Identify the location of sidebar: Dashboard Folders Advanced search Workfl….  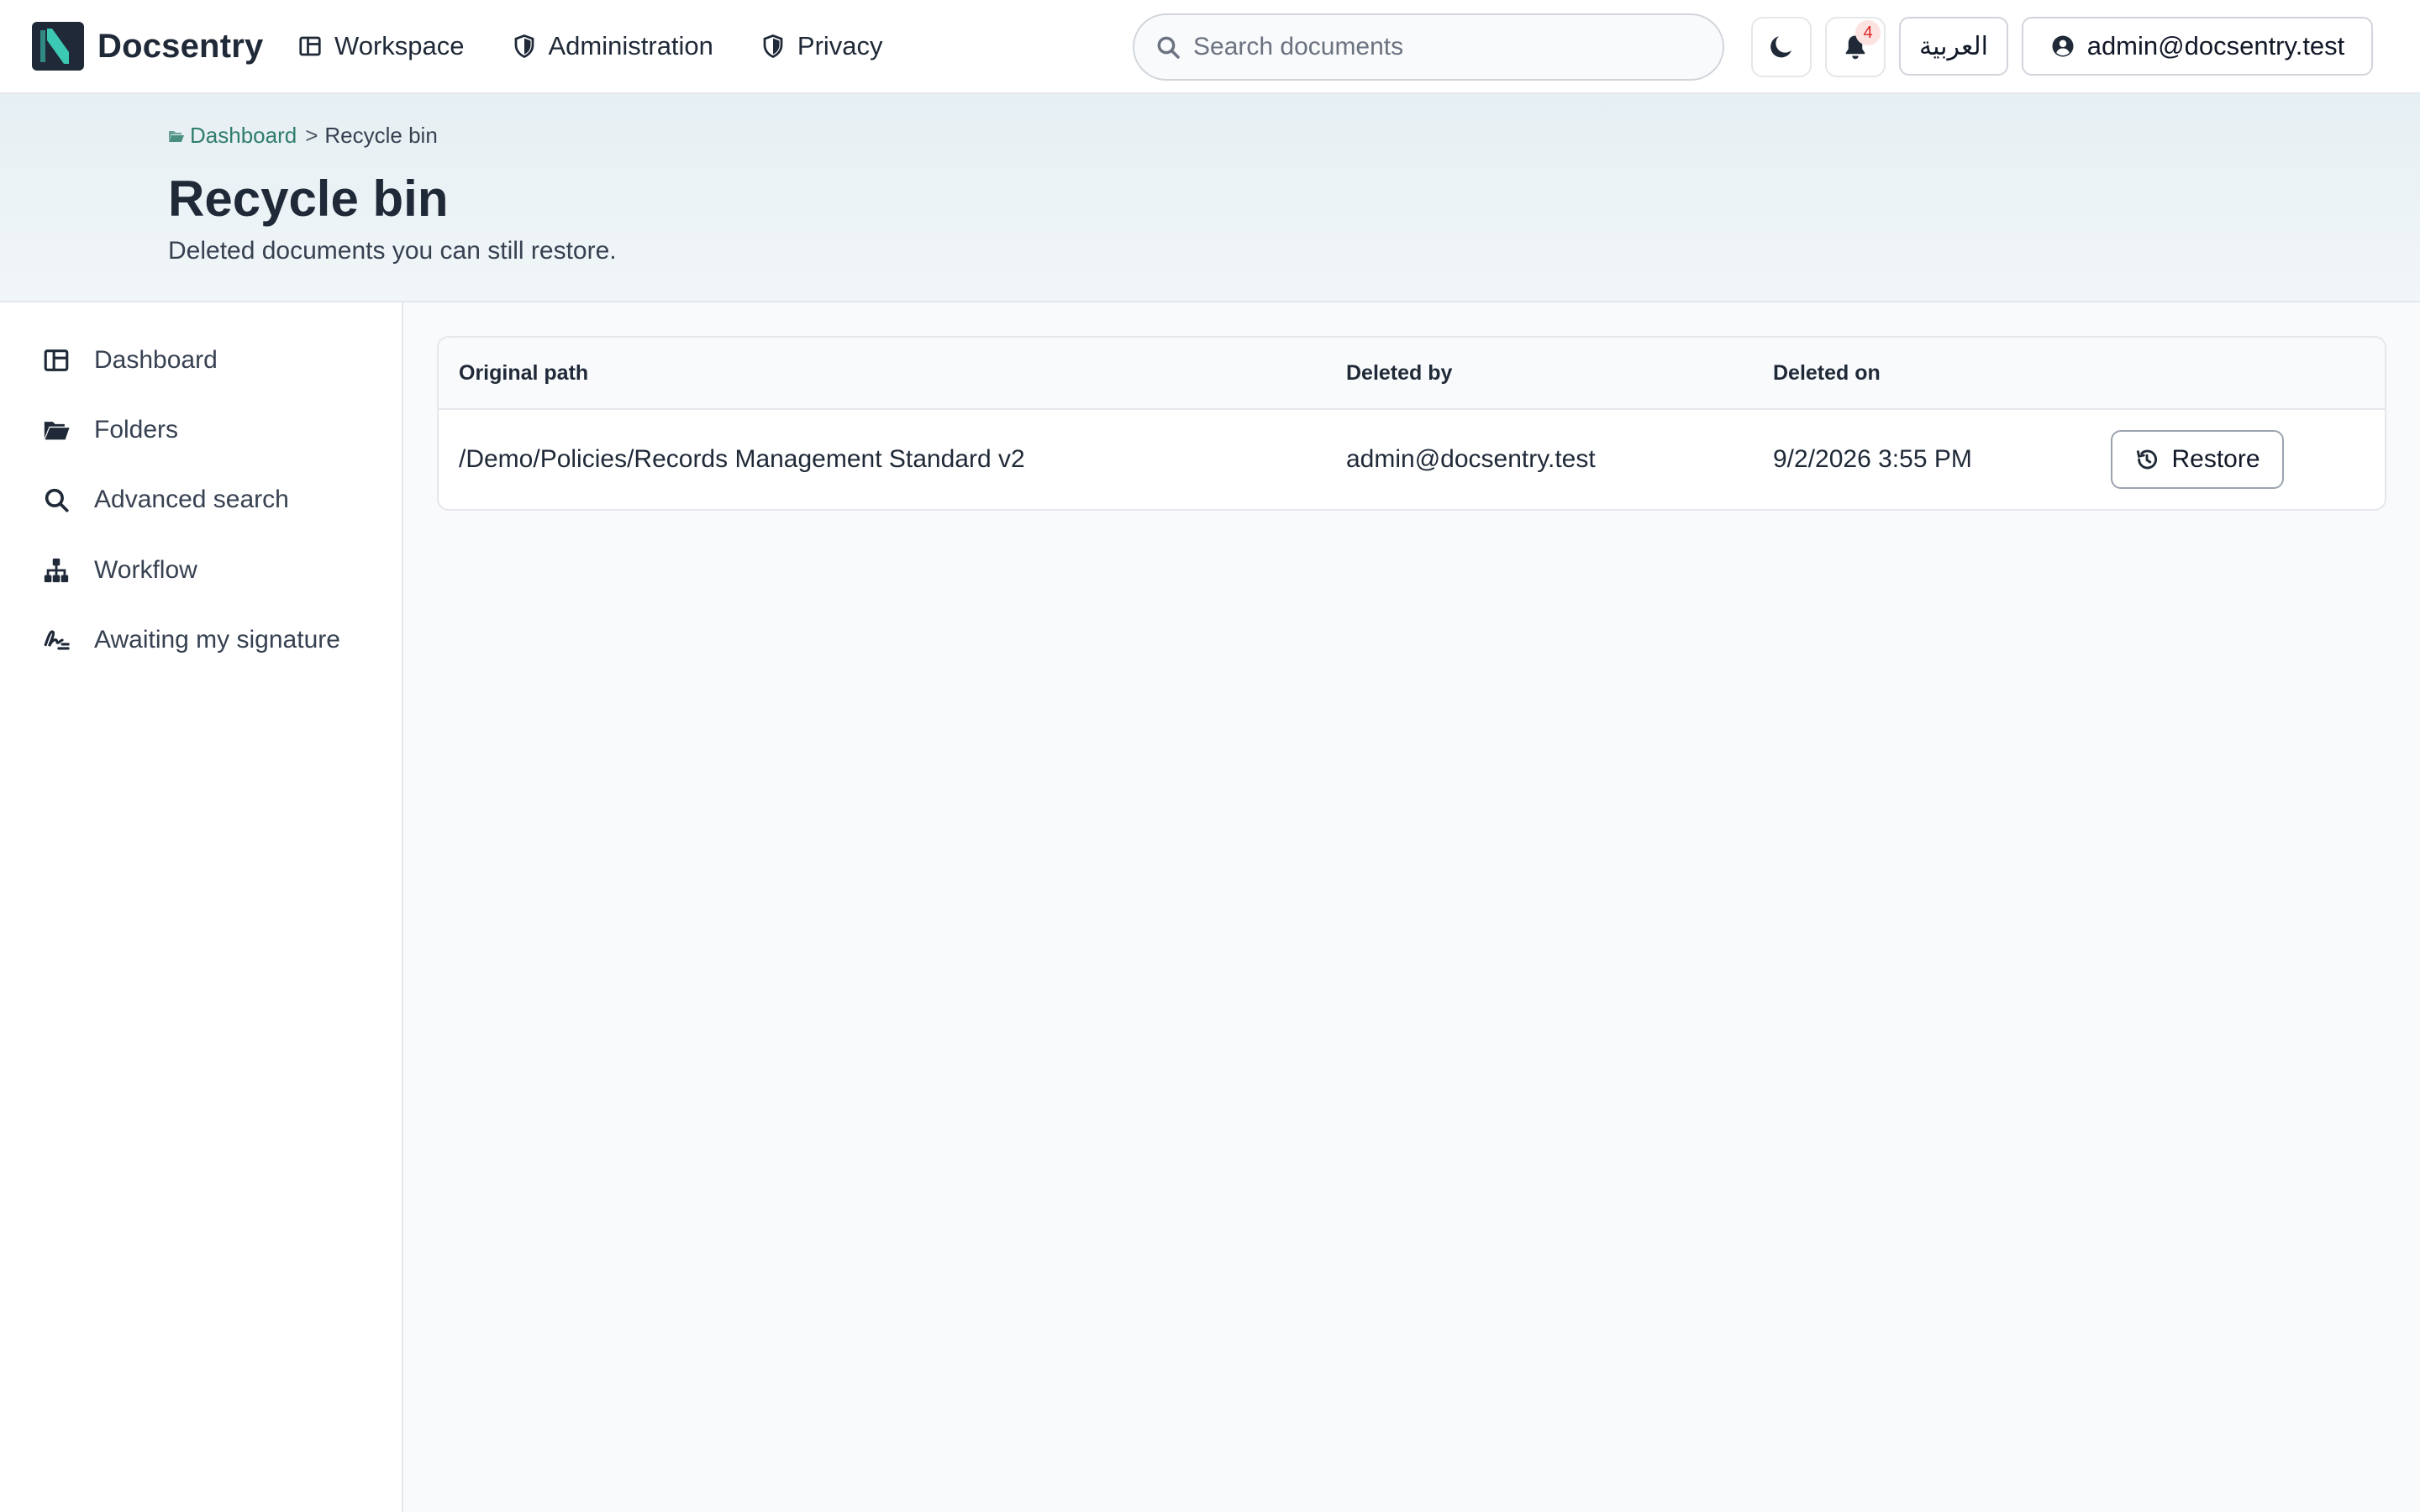
(202, 907).